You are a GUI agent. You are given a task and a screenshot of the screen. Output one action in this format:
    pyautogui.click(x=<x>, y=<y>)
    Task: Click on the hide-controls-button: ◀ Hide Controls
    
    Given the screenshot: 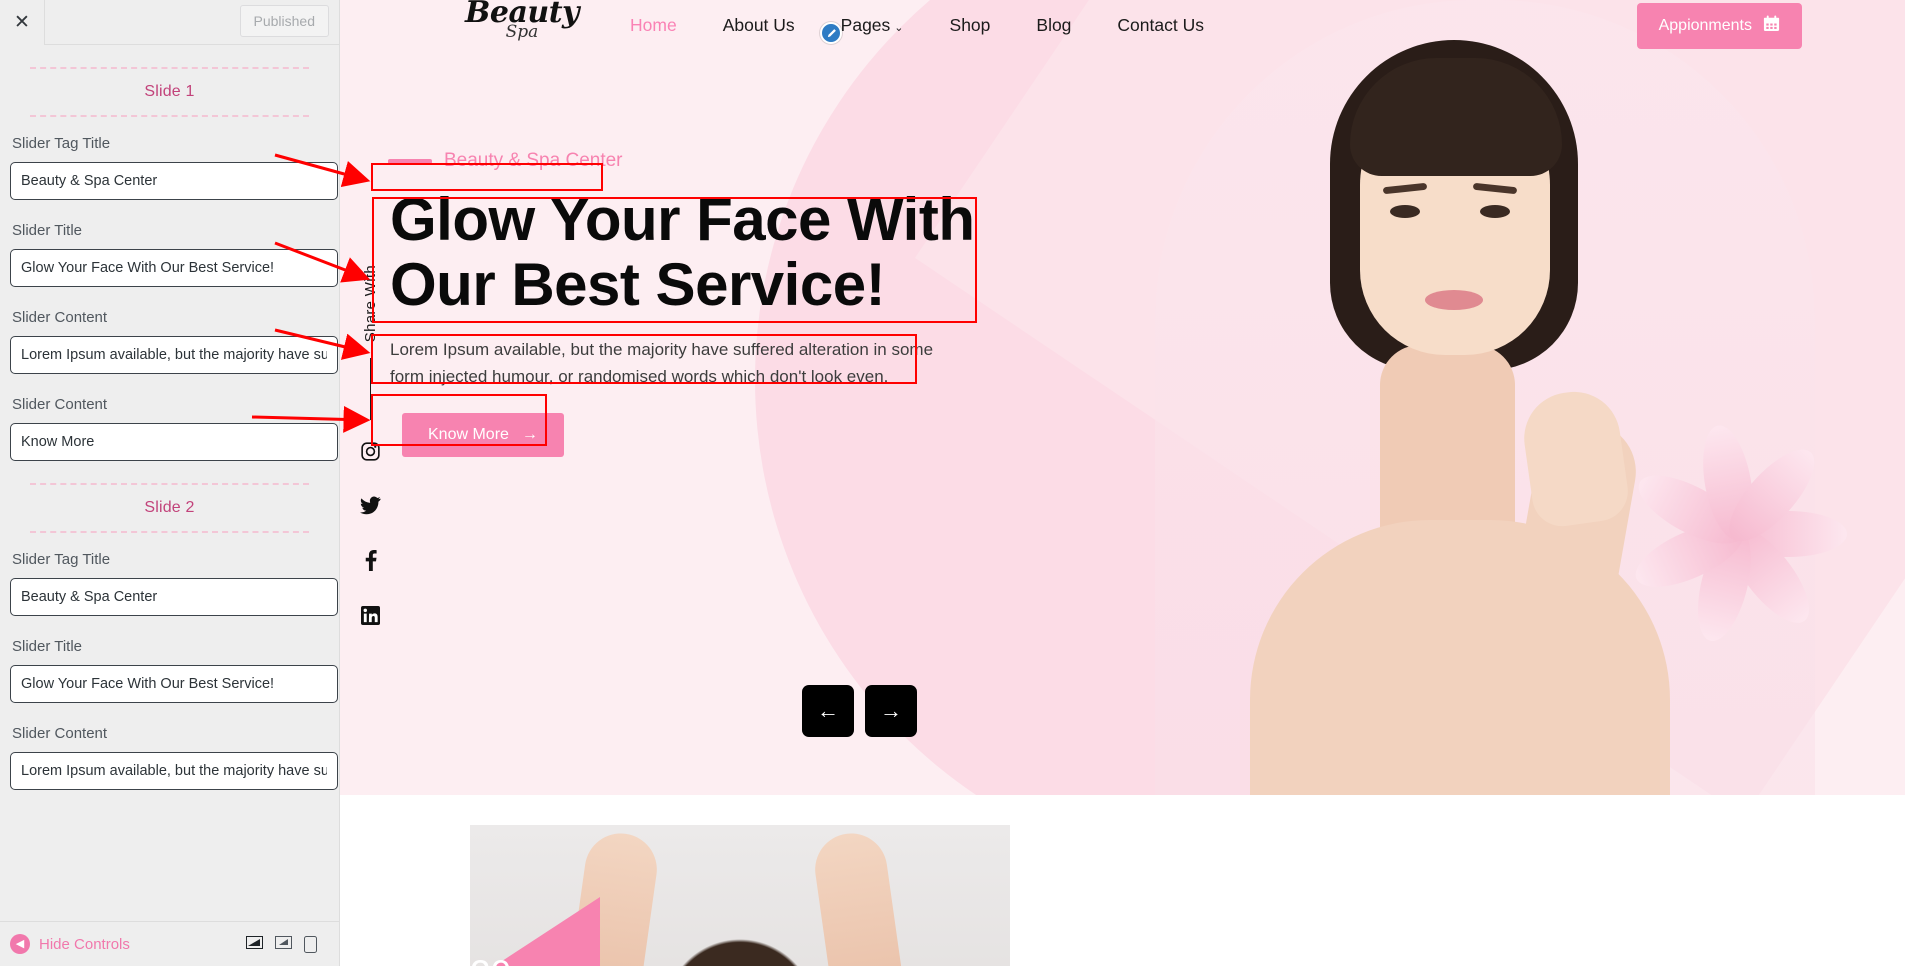 What is the action you would take?
    pyautogui.click(x=70, y=944)
    